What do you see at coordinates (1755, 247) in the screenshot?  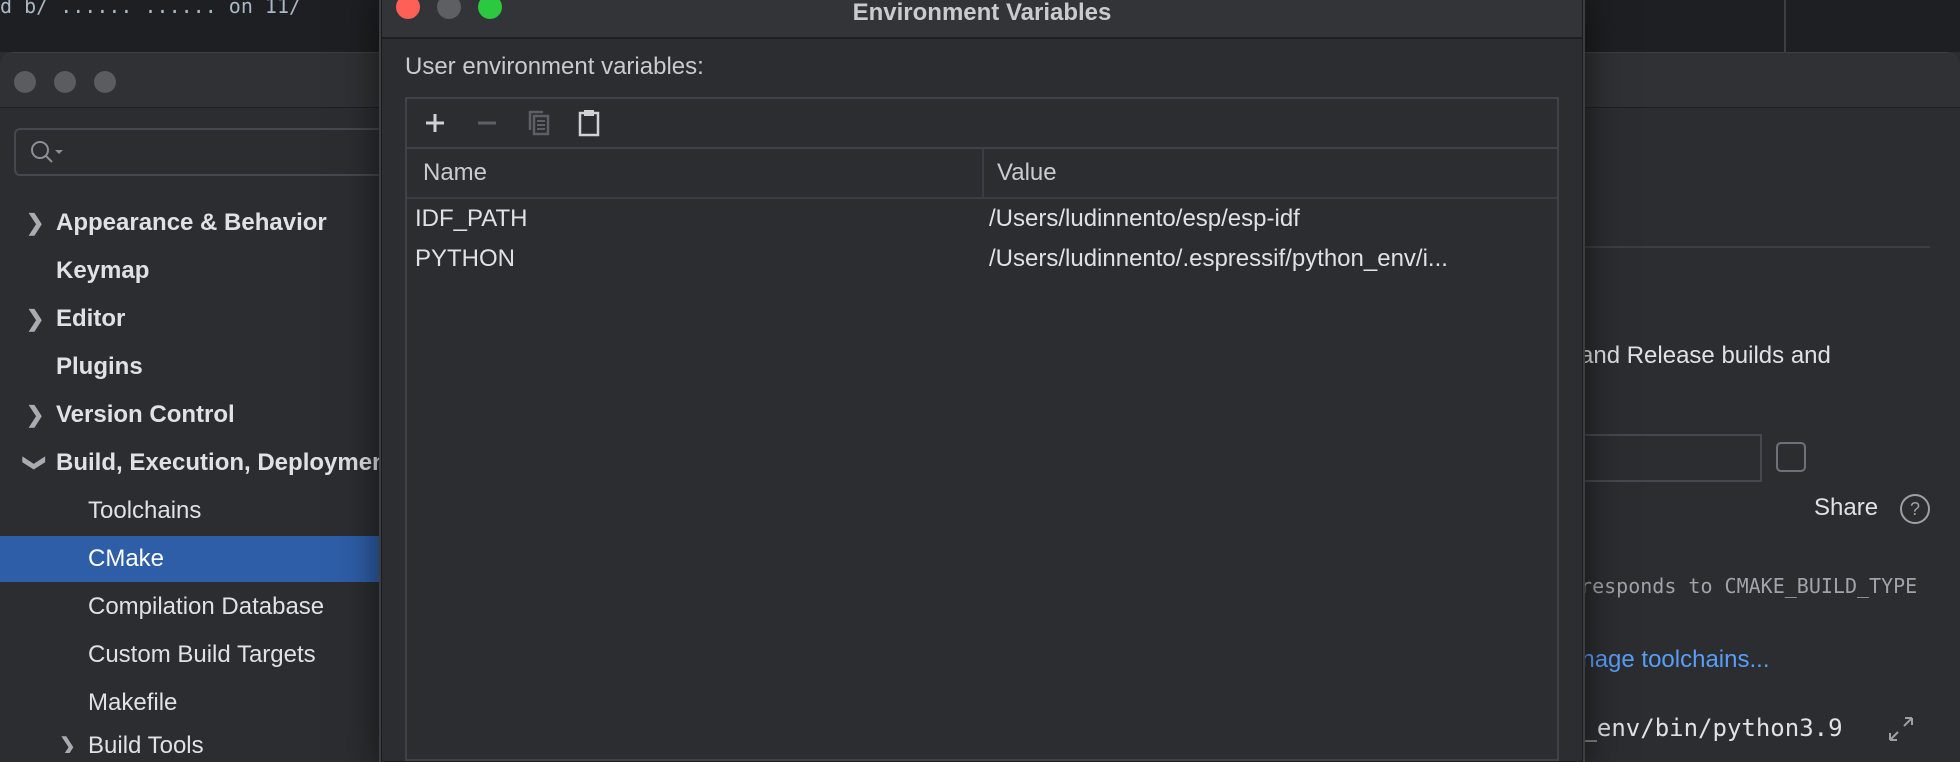 I see `section-divider` at bounding box center [1755, 247].